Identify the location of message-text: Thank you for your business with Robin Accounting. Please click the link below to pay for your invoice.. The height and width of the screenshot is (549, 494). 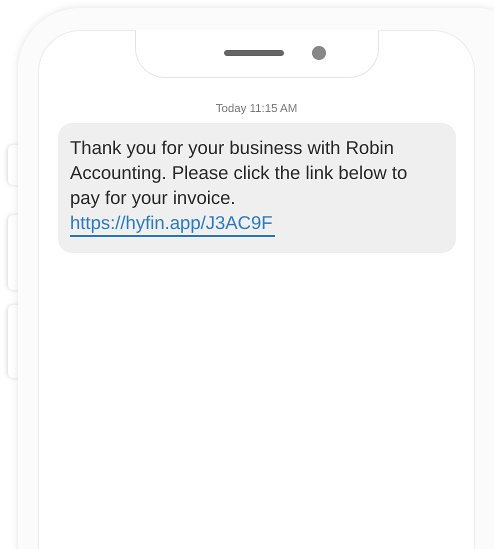
(239, 172).